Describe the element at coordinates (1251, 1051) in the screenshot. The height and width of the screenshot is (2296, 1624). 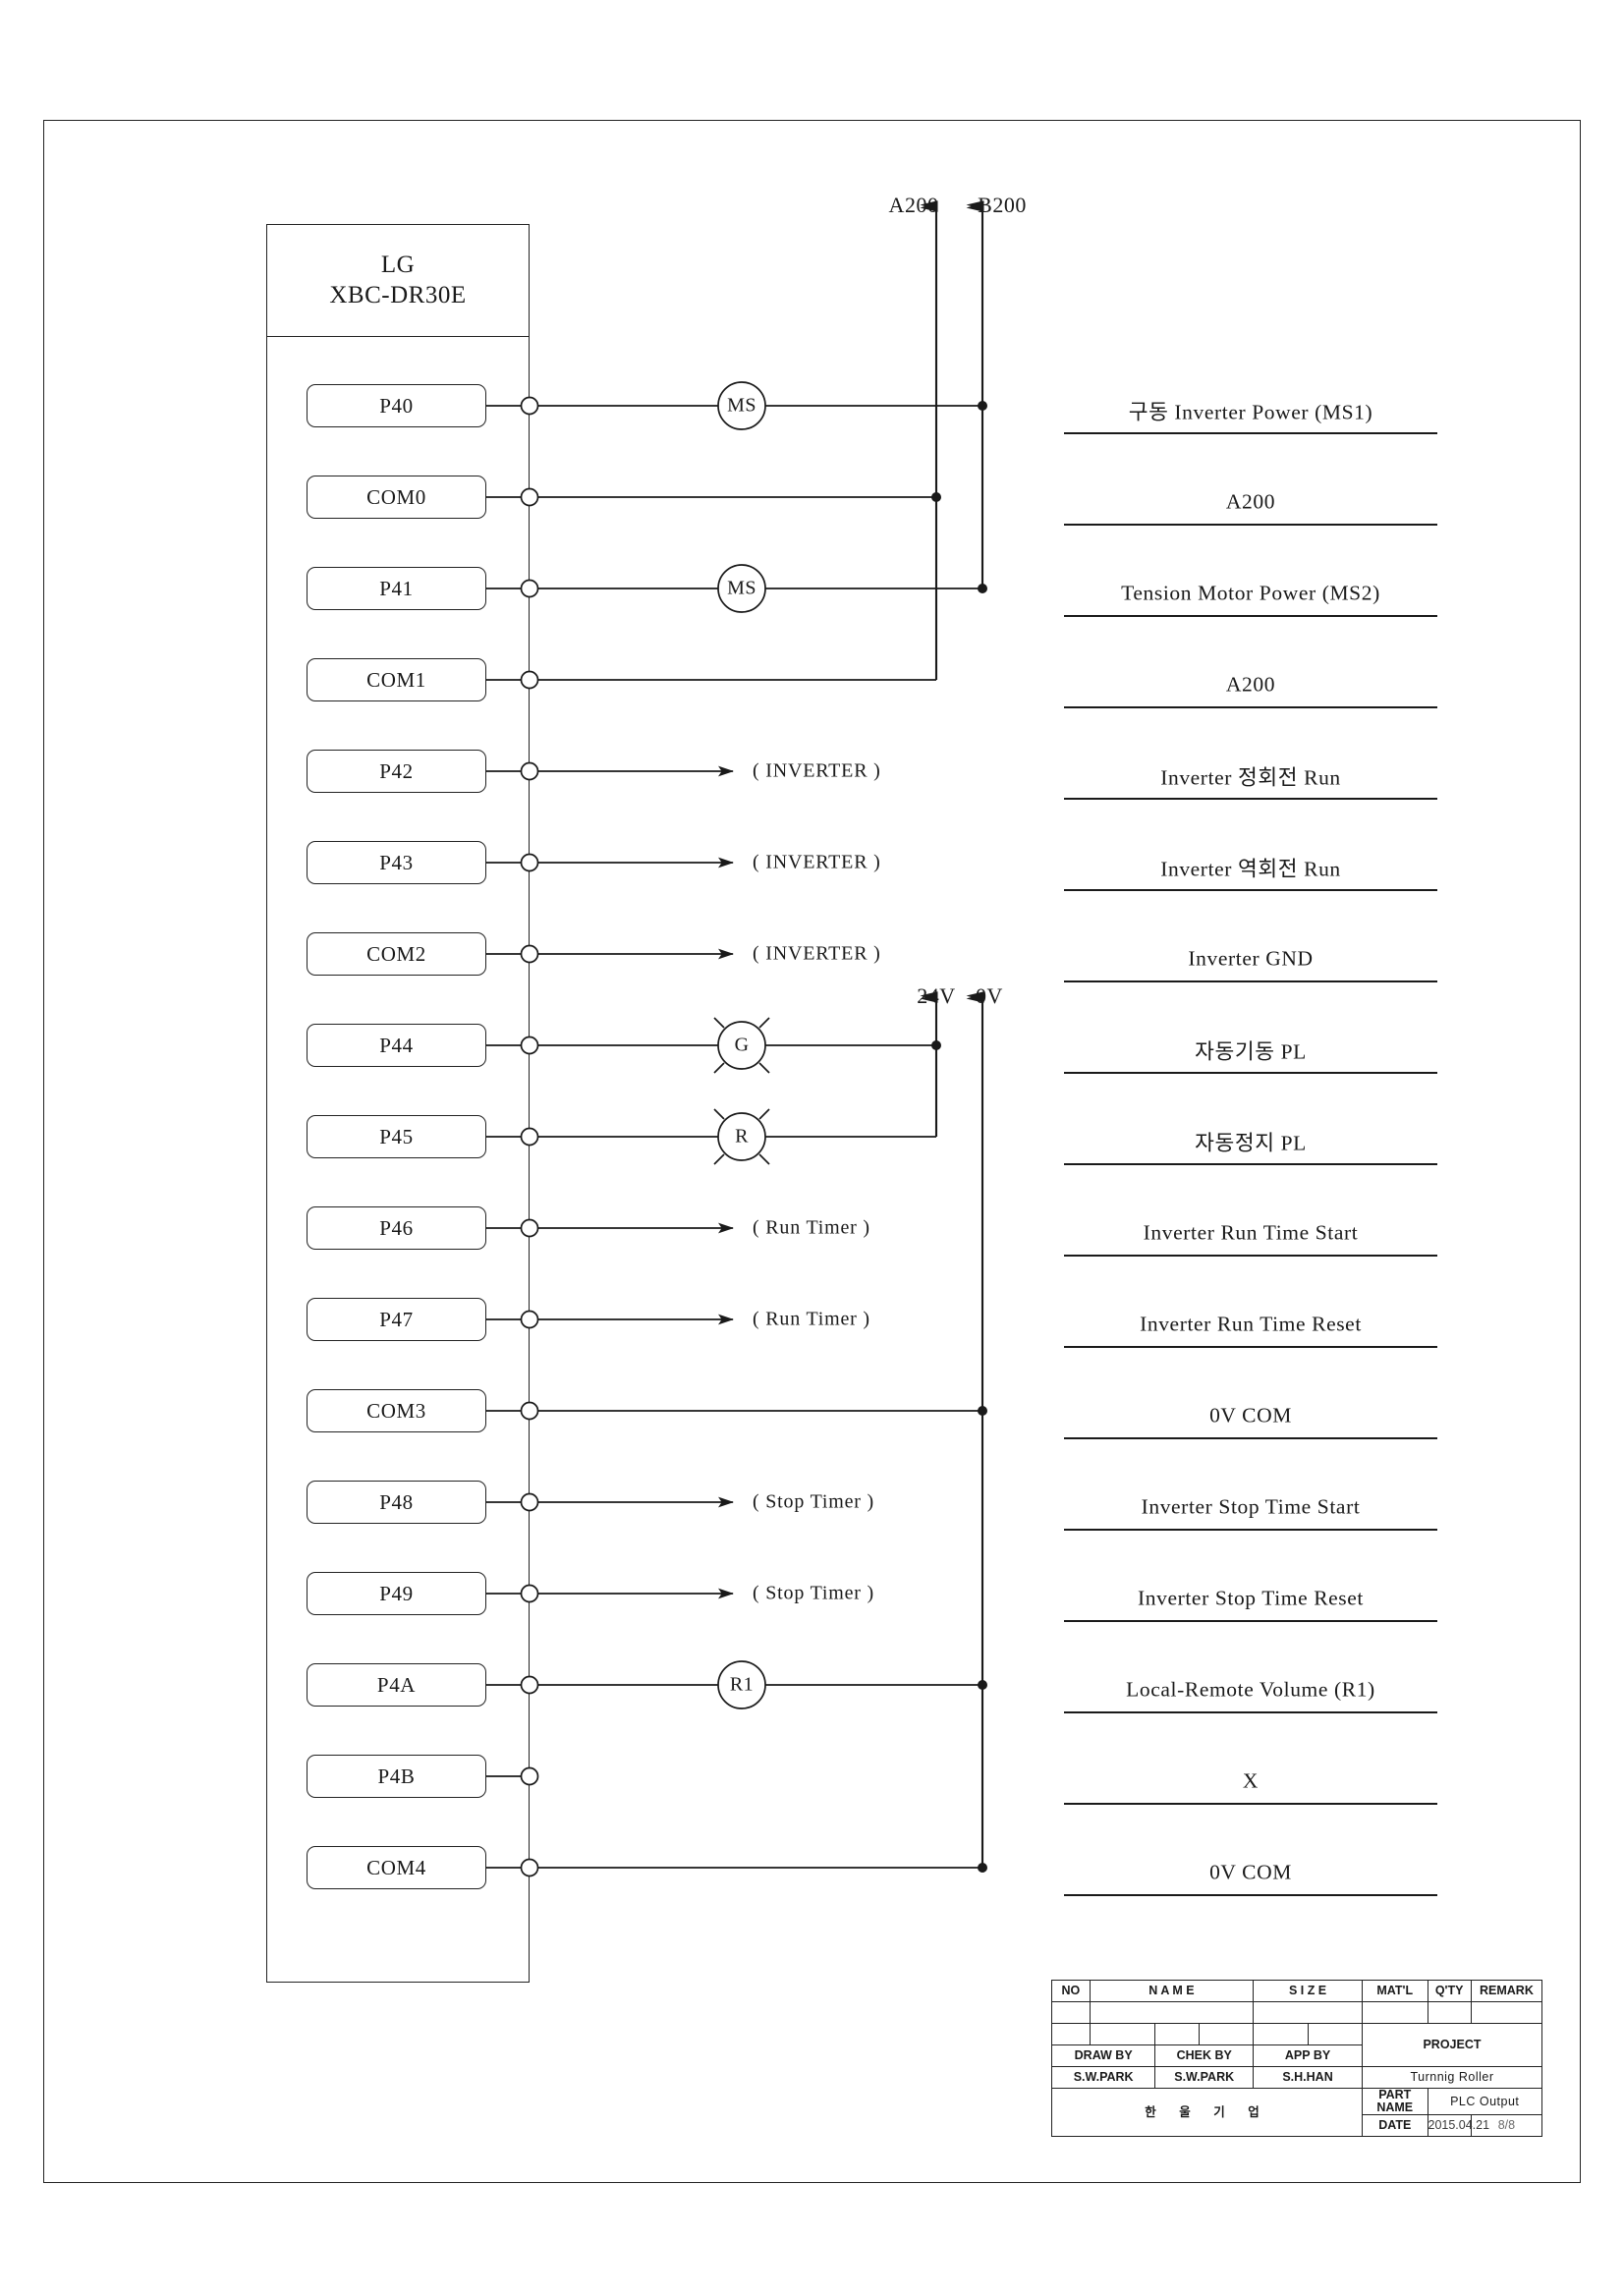
I see `signal-desc-p44: 자동기동 PL` at that location.